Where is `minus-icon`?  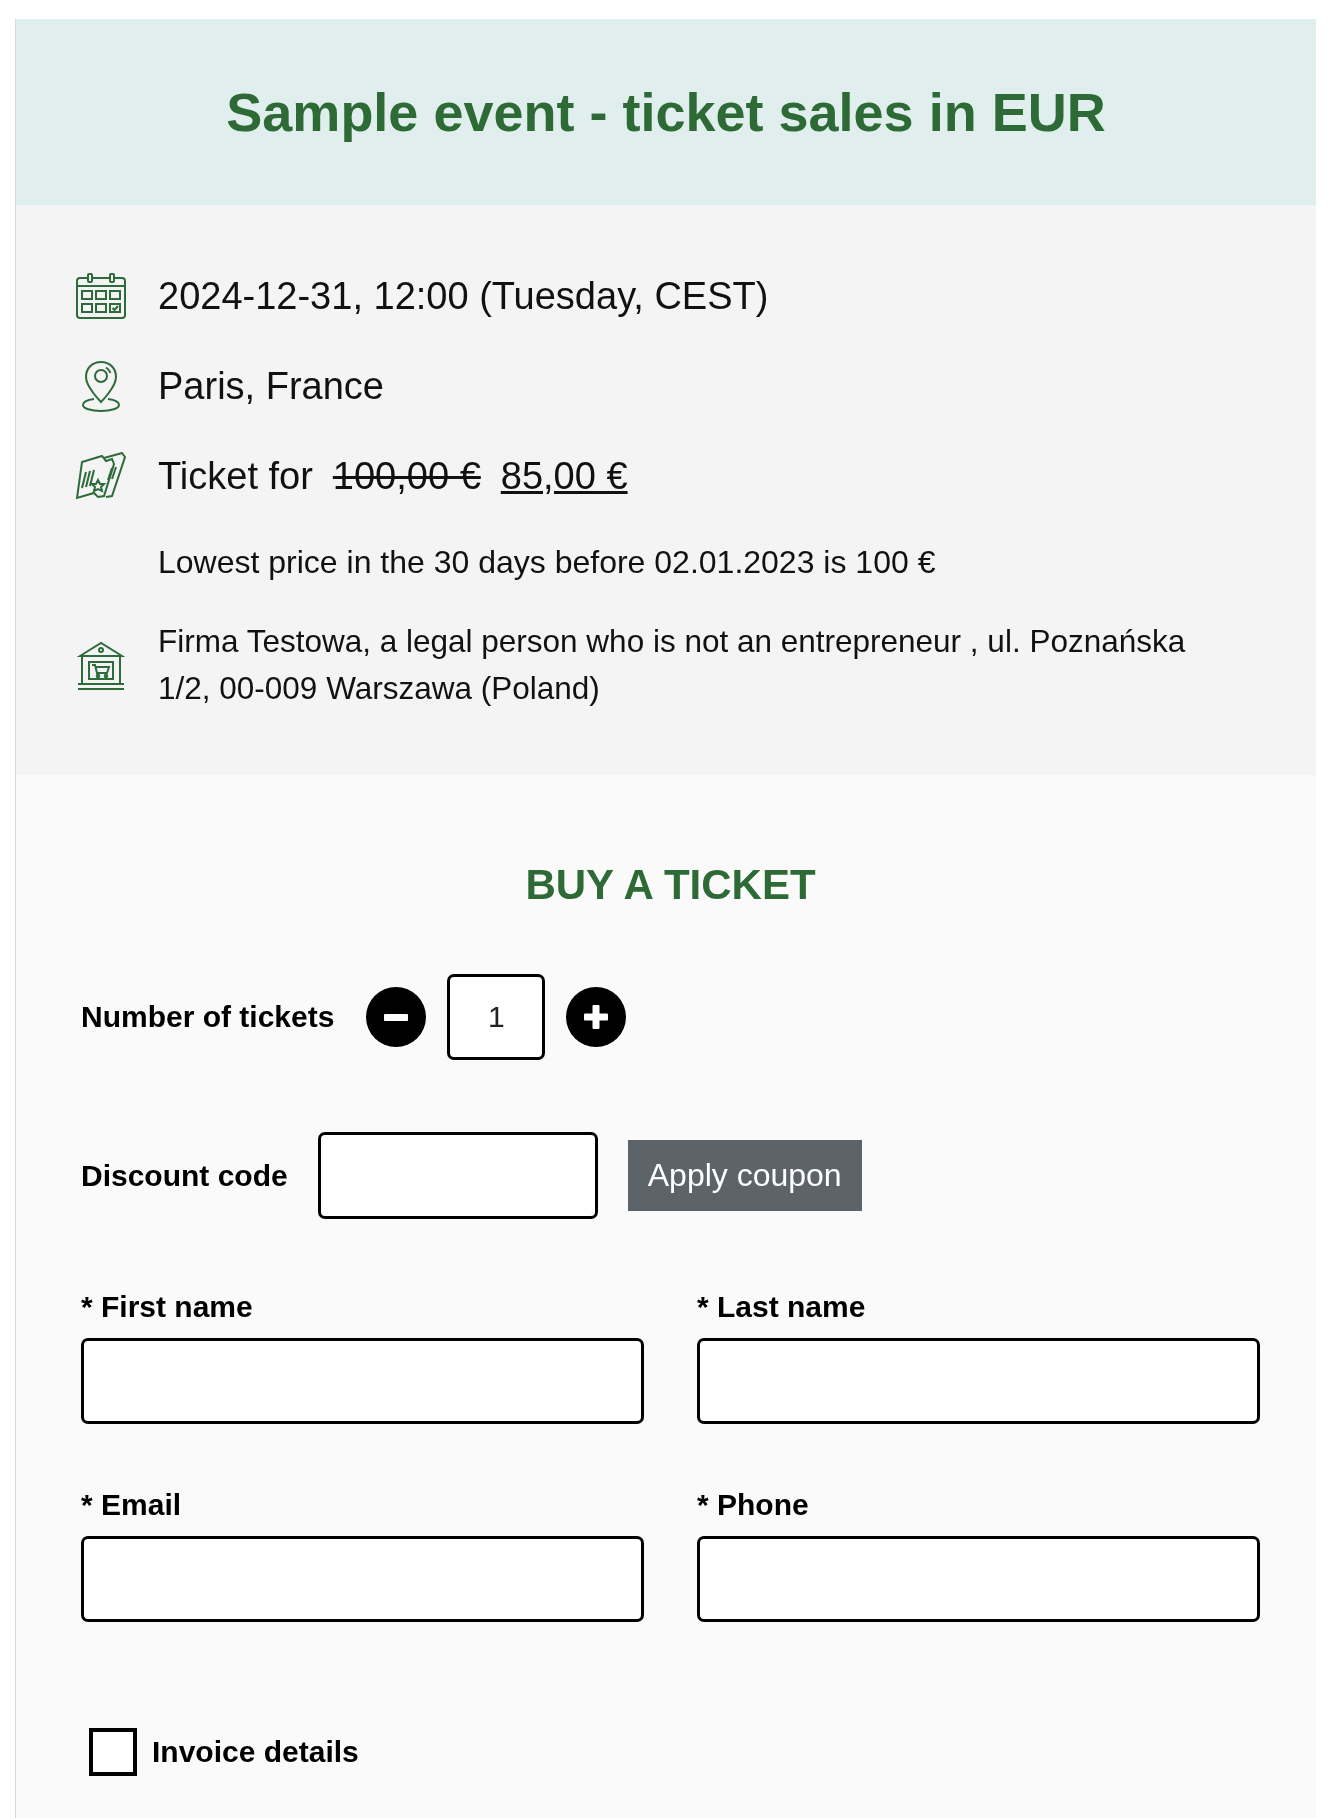 minus-icon is located at coordinates (396, 1017).